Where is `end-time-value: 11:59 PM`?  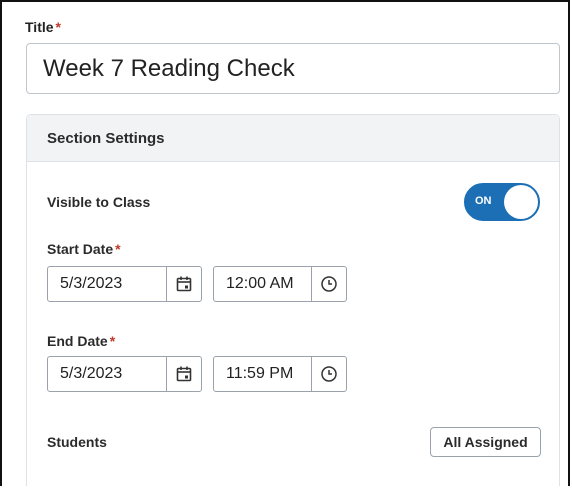
end-time-value: 11:59 PM is located at coordinates (262, 374).